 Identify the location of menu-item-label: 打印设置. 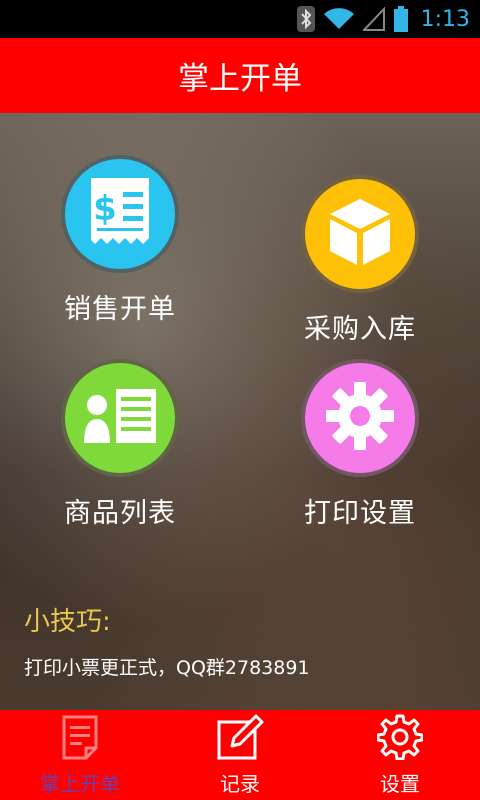
(360, 513).